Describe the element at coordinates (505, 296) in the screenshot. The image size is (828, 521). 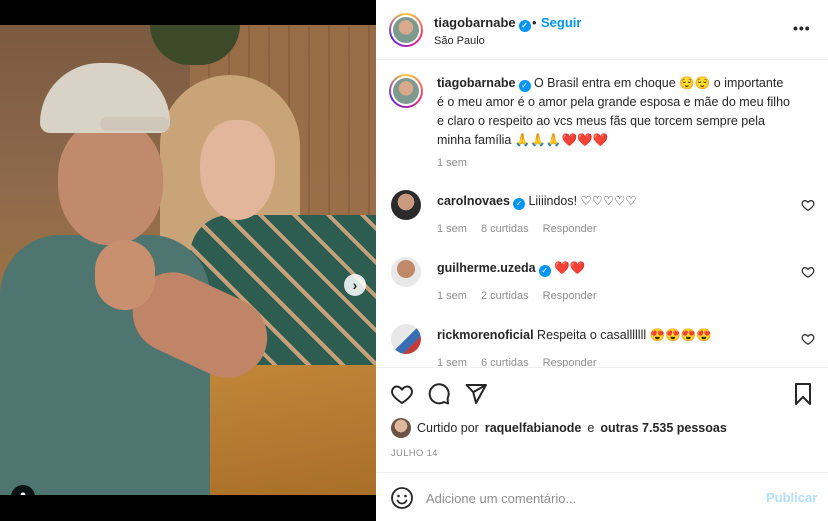
I see `comment-likes: 2 curtidas` at that location.